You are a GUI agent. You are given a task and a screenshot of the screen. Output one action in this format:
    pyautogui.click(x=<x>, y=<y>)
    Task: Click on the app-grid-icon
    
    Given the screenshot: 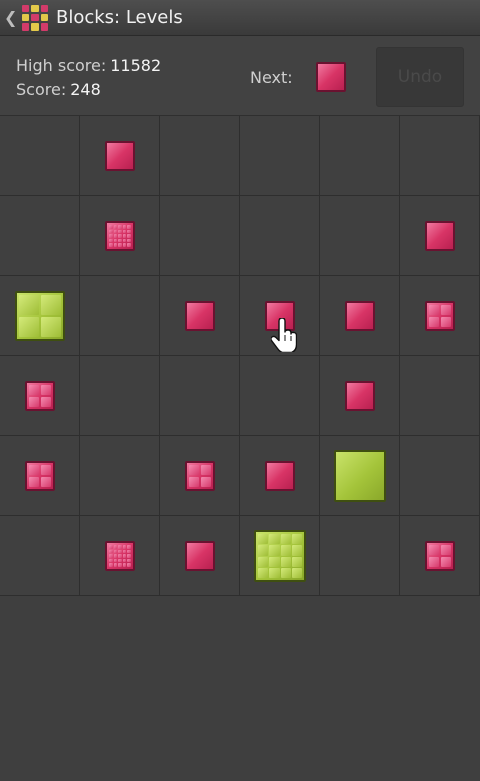 What is the action you would take?
    pyautogui.click(x=35, y=17)
    